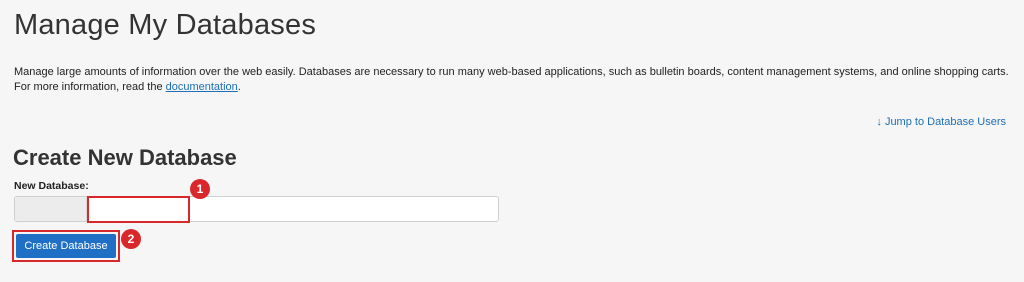  Describe the element at coordinates (879, 122) in the screenshot. I see `down-arrow-icon: ↓` at that location.